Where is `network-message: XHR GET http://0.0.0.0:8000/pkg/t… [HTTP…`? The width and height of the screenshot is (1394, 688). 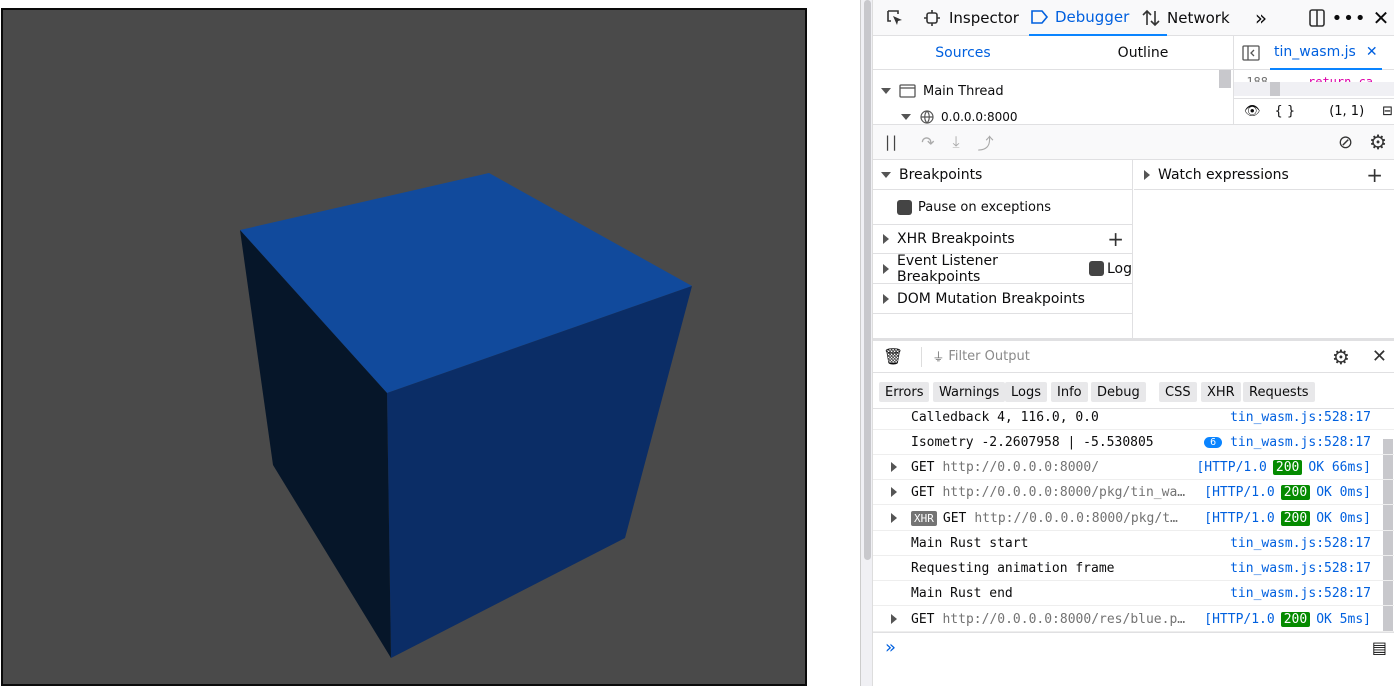
network-message: XHR GET http://0.0.0.0:8000/pkg/t… [HTTP… is located at coordinates (1133, 518).